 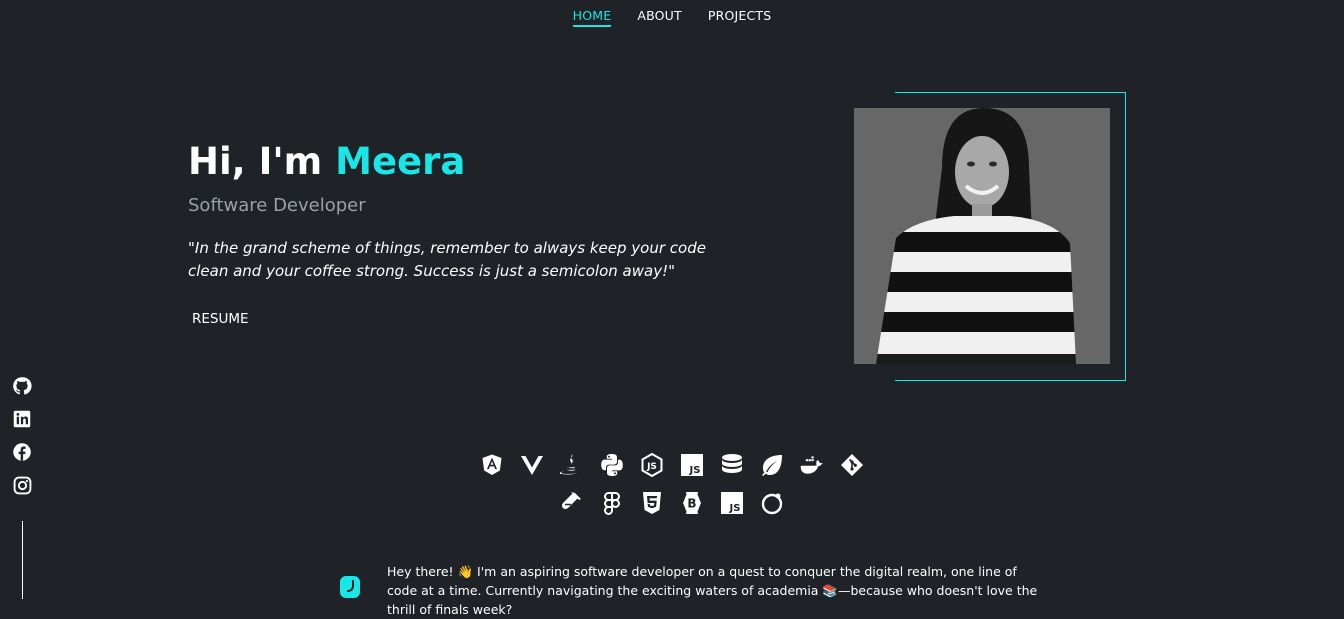 What do you see at coordinates (672, 503) in the screenshot?
I see `tech-stack-row-2: B JS` at bounding box center [672, 503].